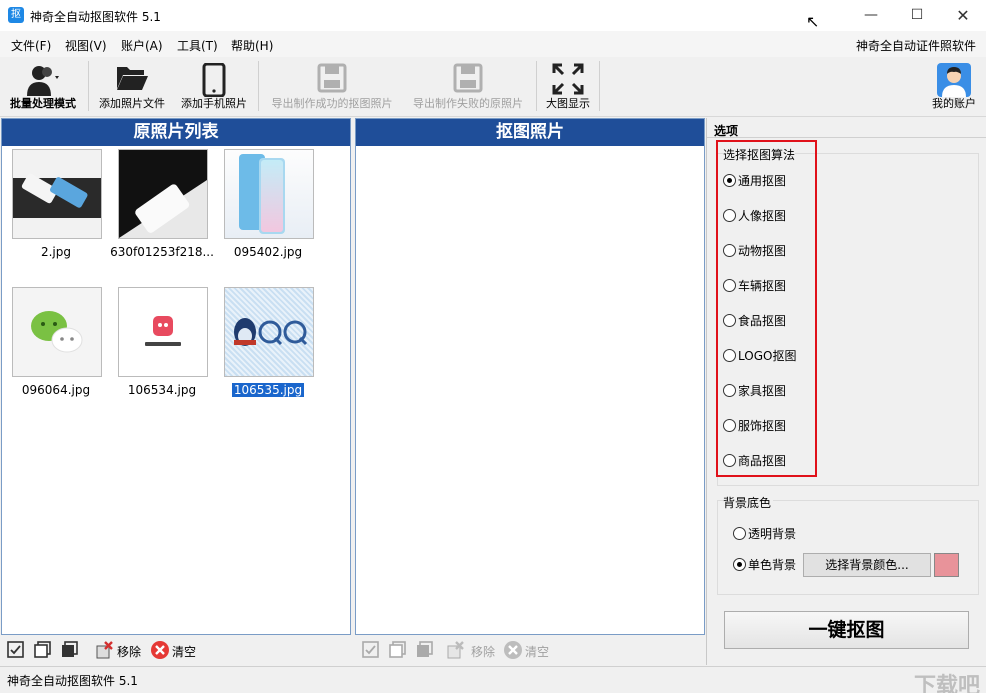 This screenshot has height=693, width=986. What do you see at coordinates (729, 180) in the screenshot?
I see `radio-checked-icon` at bounding box center [729, 180].